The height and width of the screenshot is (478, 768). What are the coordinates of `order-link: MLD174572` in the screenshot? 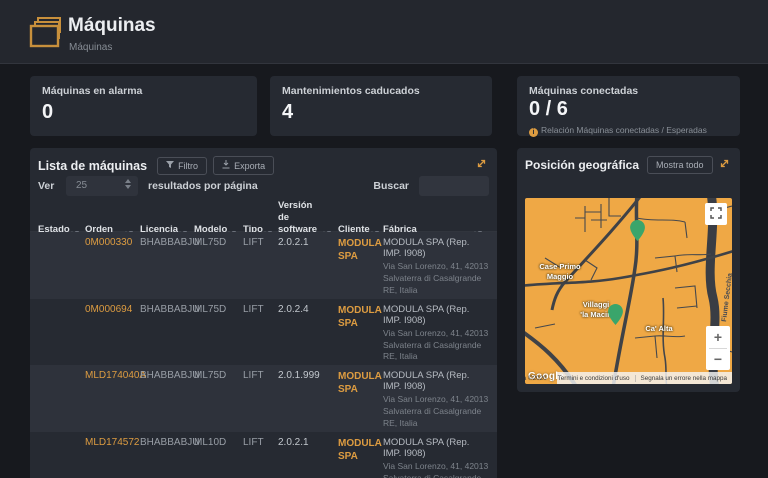 It's located at (112, 442).